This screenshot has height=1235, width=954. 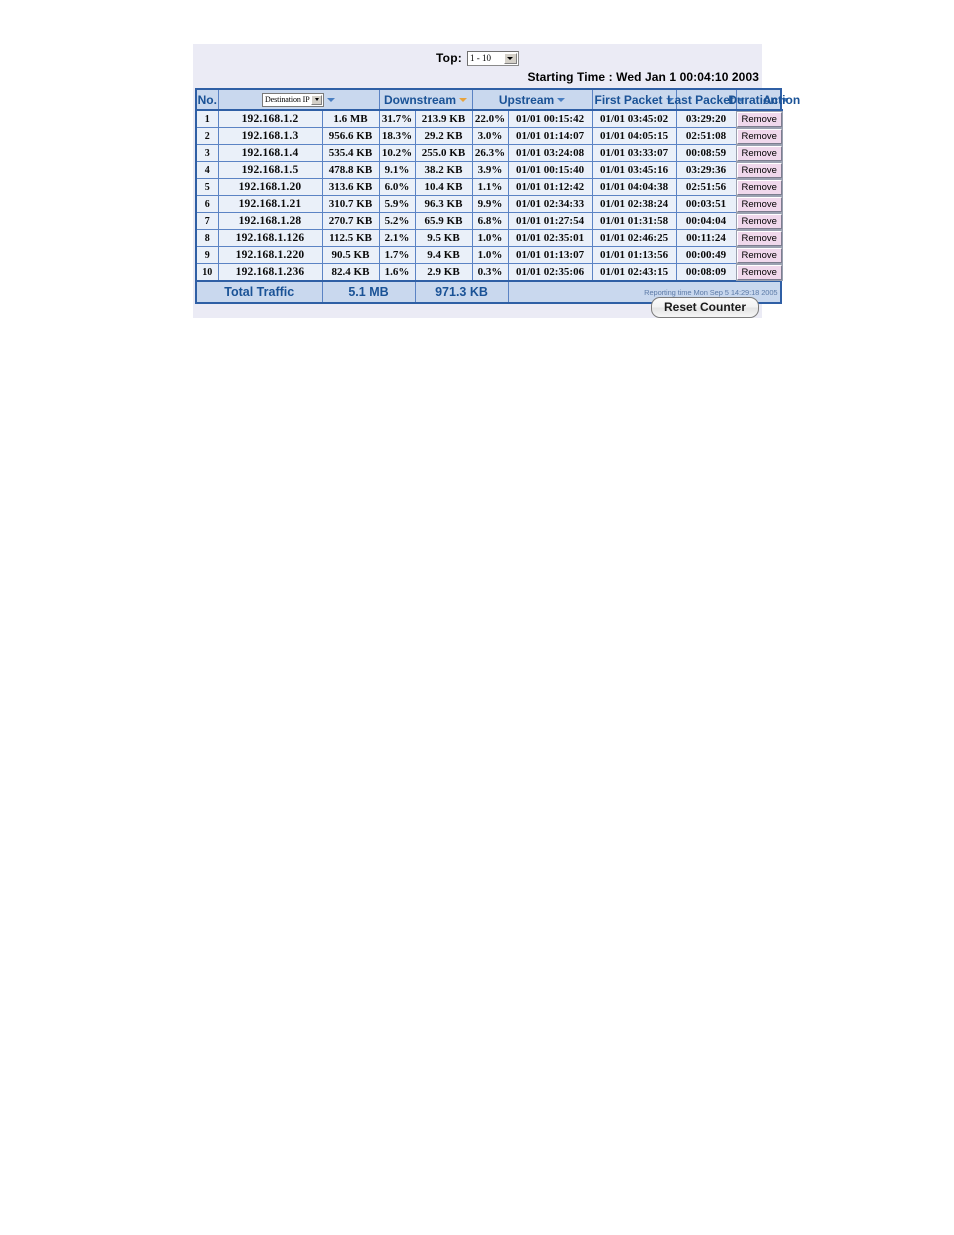 I want to click on col-header-downstream: Downstream, so click(x=425, y=99).